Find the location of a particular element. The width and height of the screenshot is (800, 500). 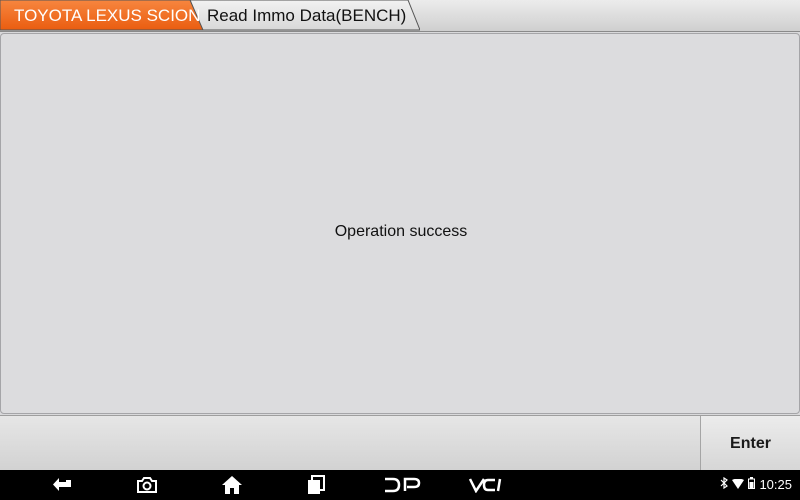

vci-icon is located at coordinates (487, 485).